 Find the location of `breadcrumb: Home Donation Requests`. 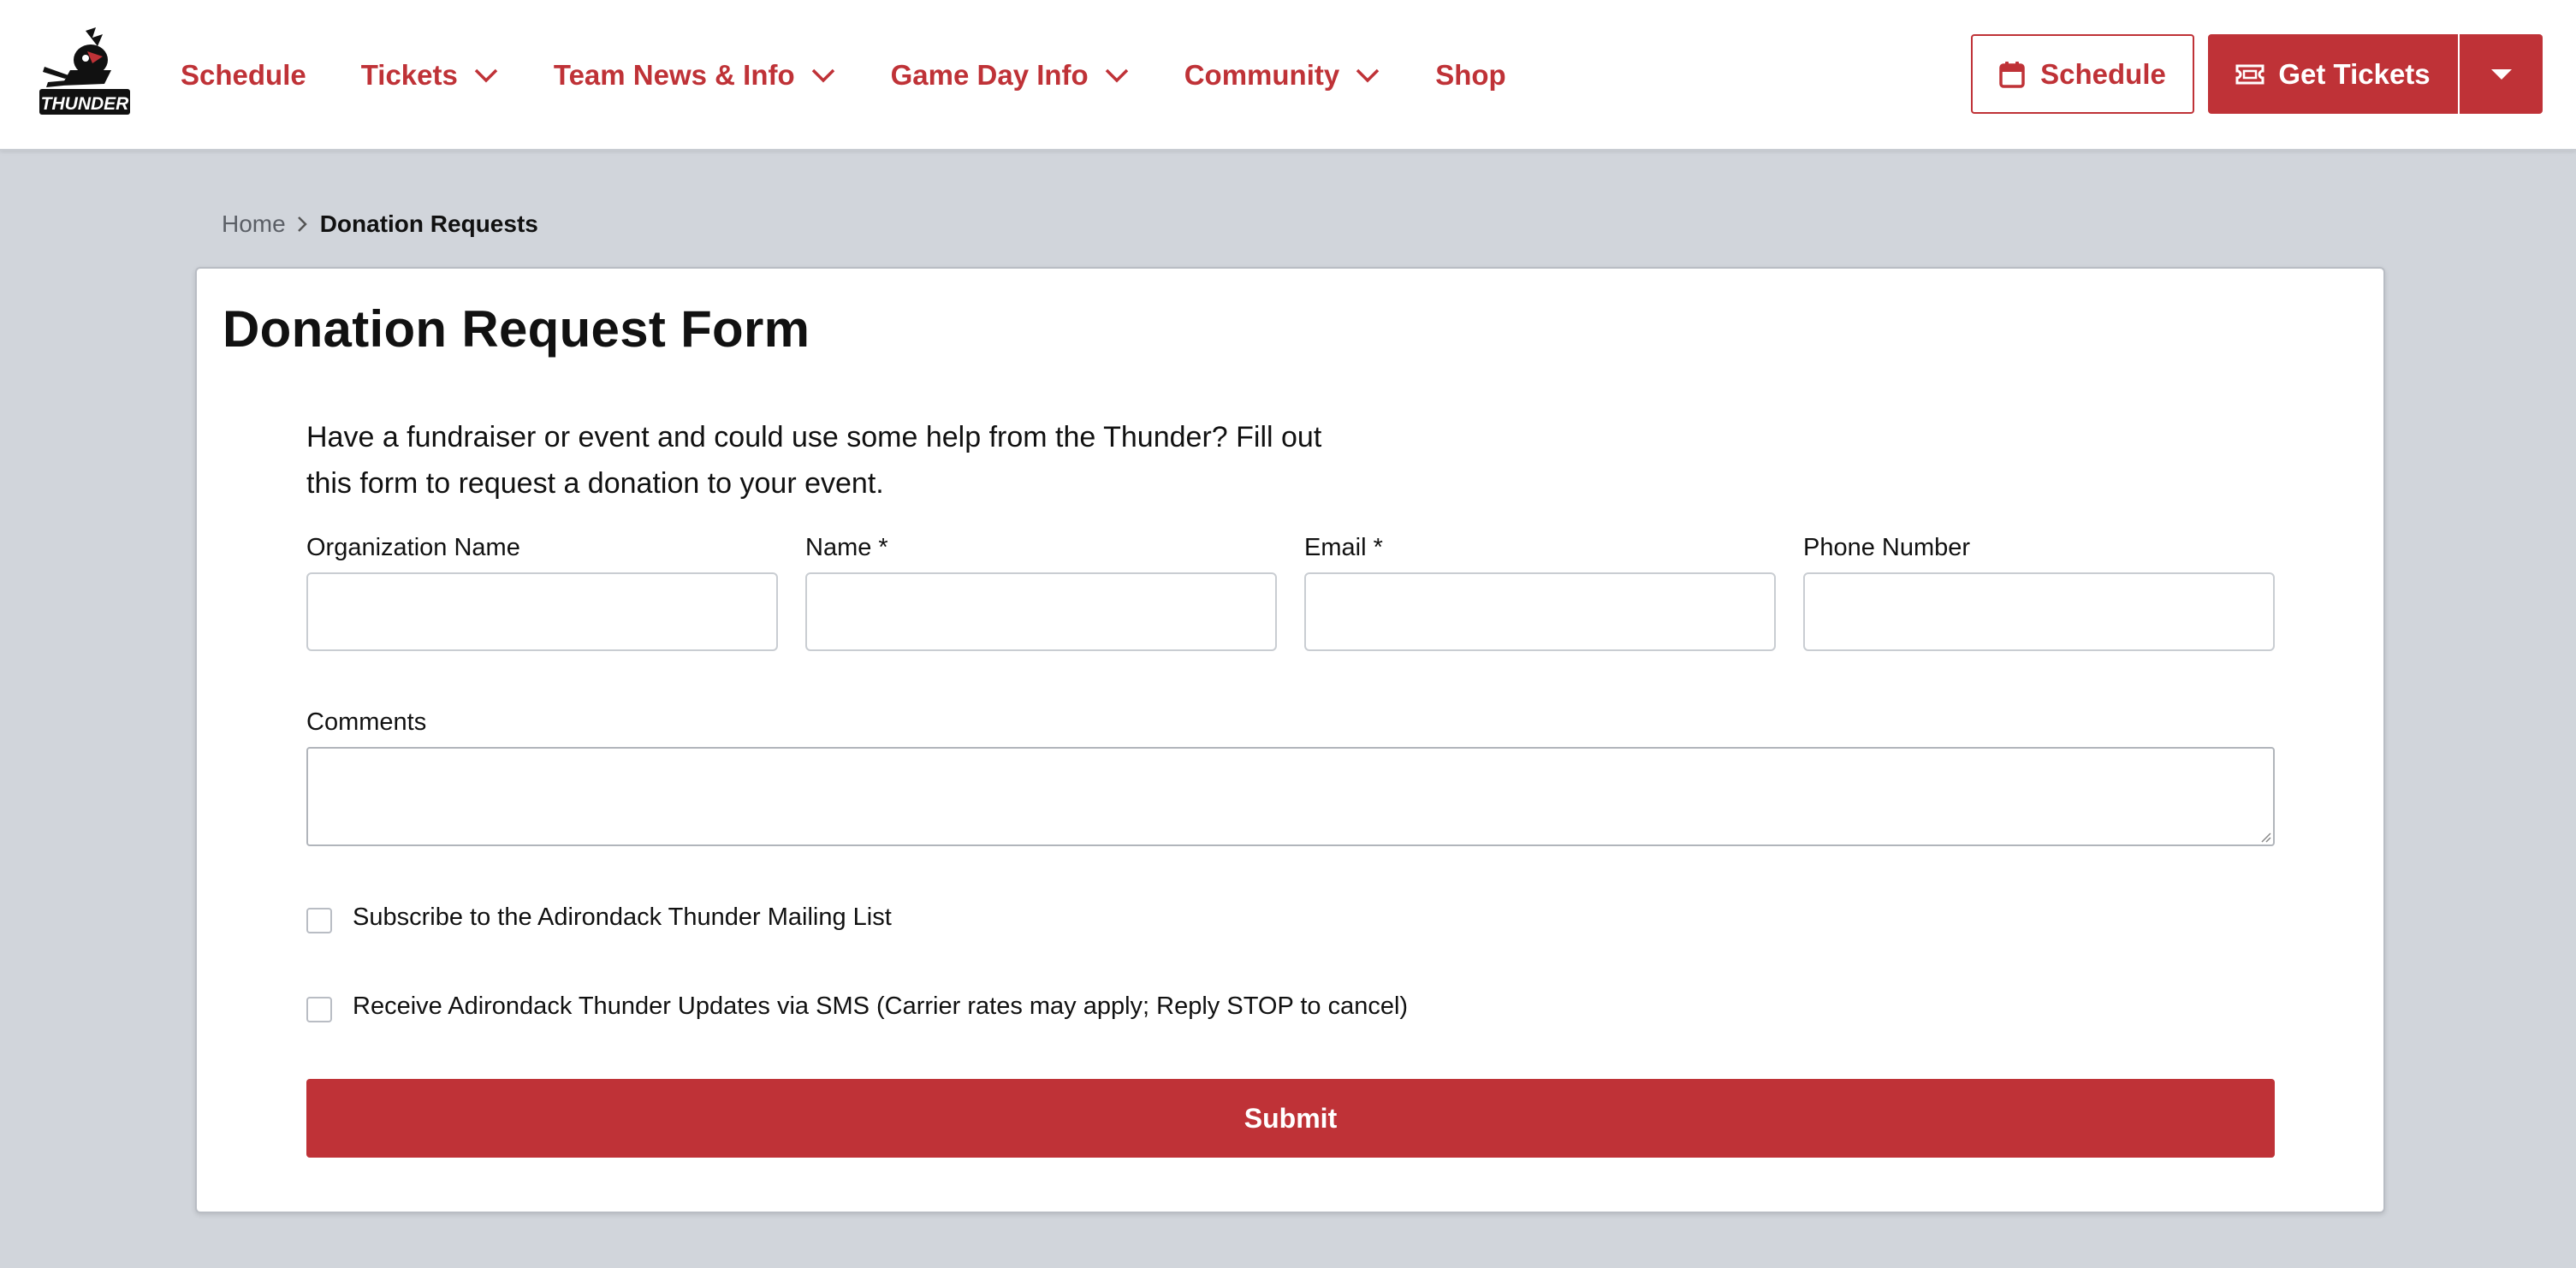

breadcrumb: Home Donation Requests is located at coordinates (380, 224).